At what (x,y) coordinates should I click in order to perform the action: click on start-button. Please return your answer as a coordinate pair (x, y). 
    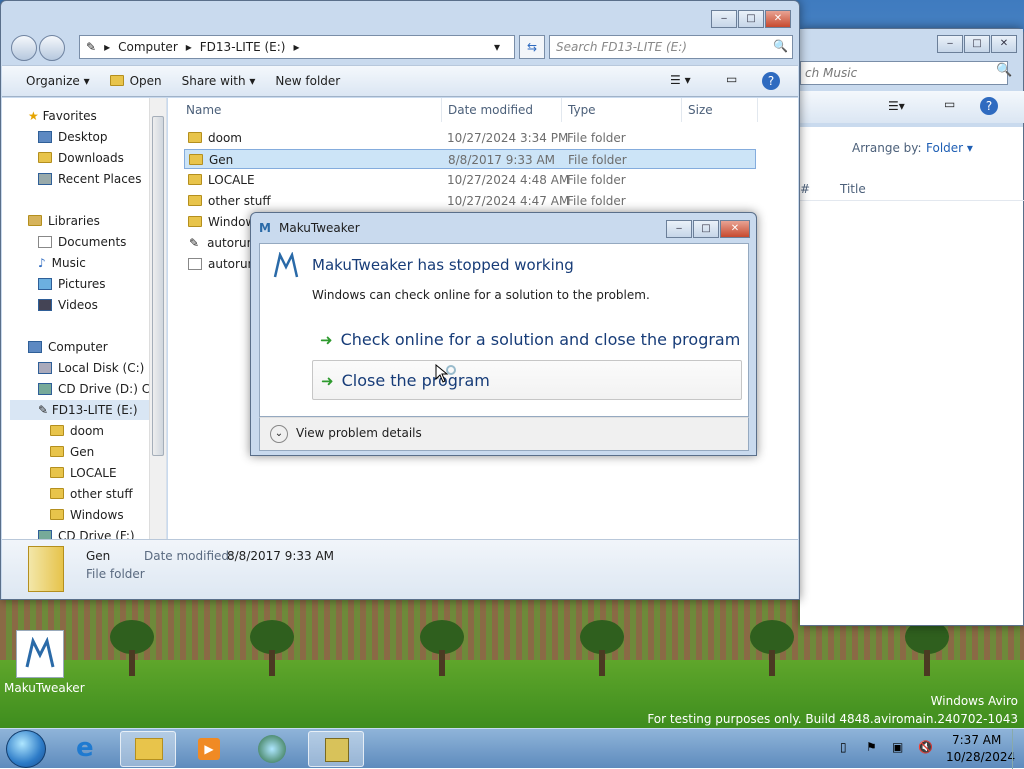
    Looking at the image, I should click on (26, 749).